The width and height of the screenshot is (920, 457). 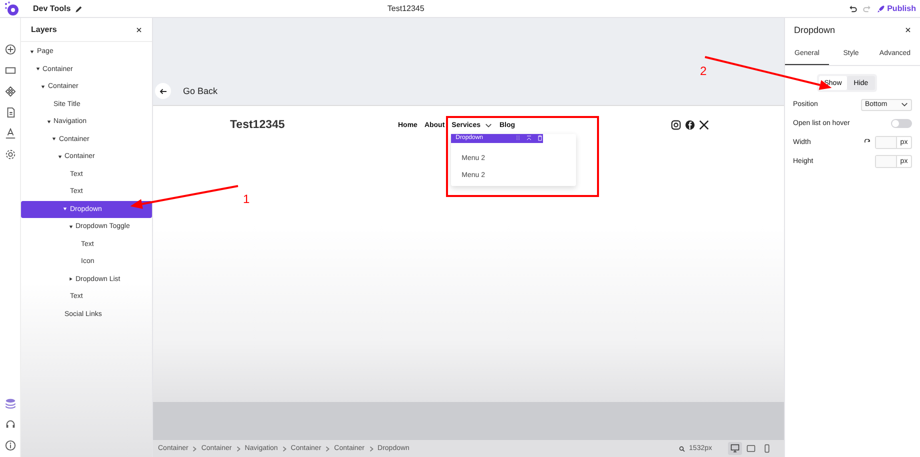 What do you see at coordinates (690, 125) in the screenshot?
I see `facebook-icon` at bounding box center [690, 125].